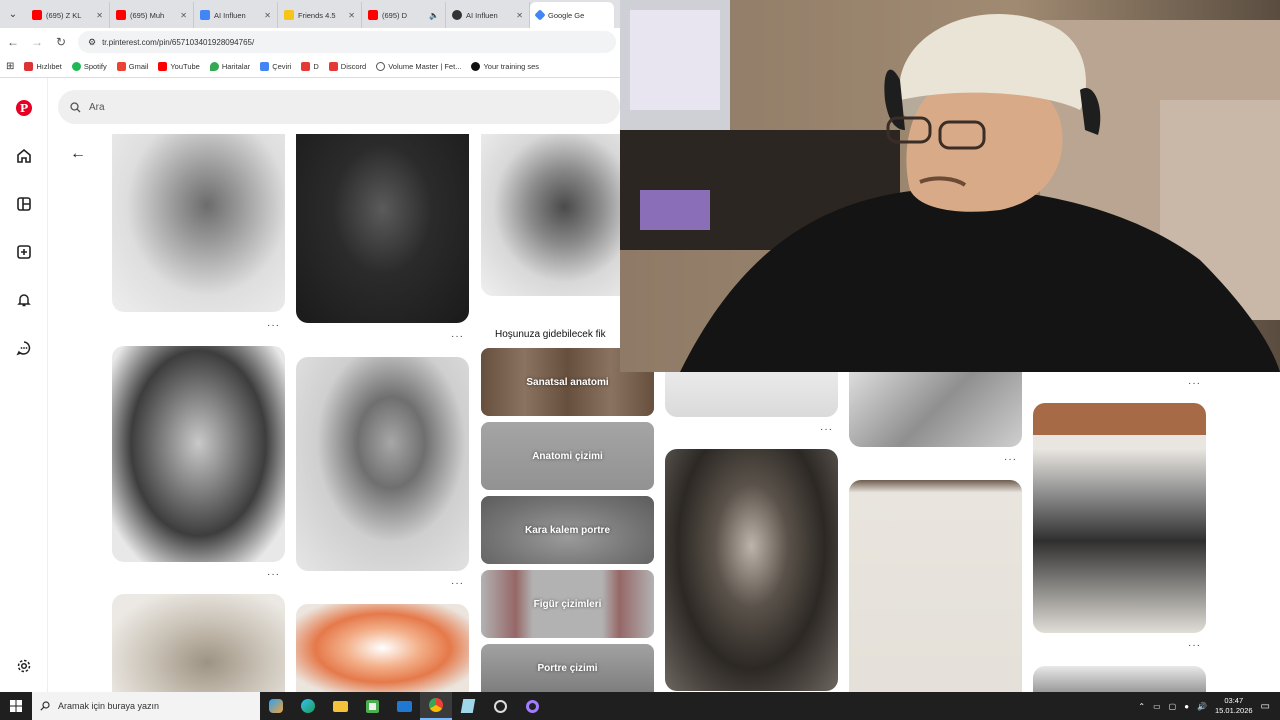 The width and height of the screenshot is (1280, 720). What do you see at coordinates (13, 14) in the screenshot?
I see `tab-search-chevron-icon: ⌄` at bounding box center [13, 14].